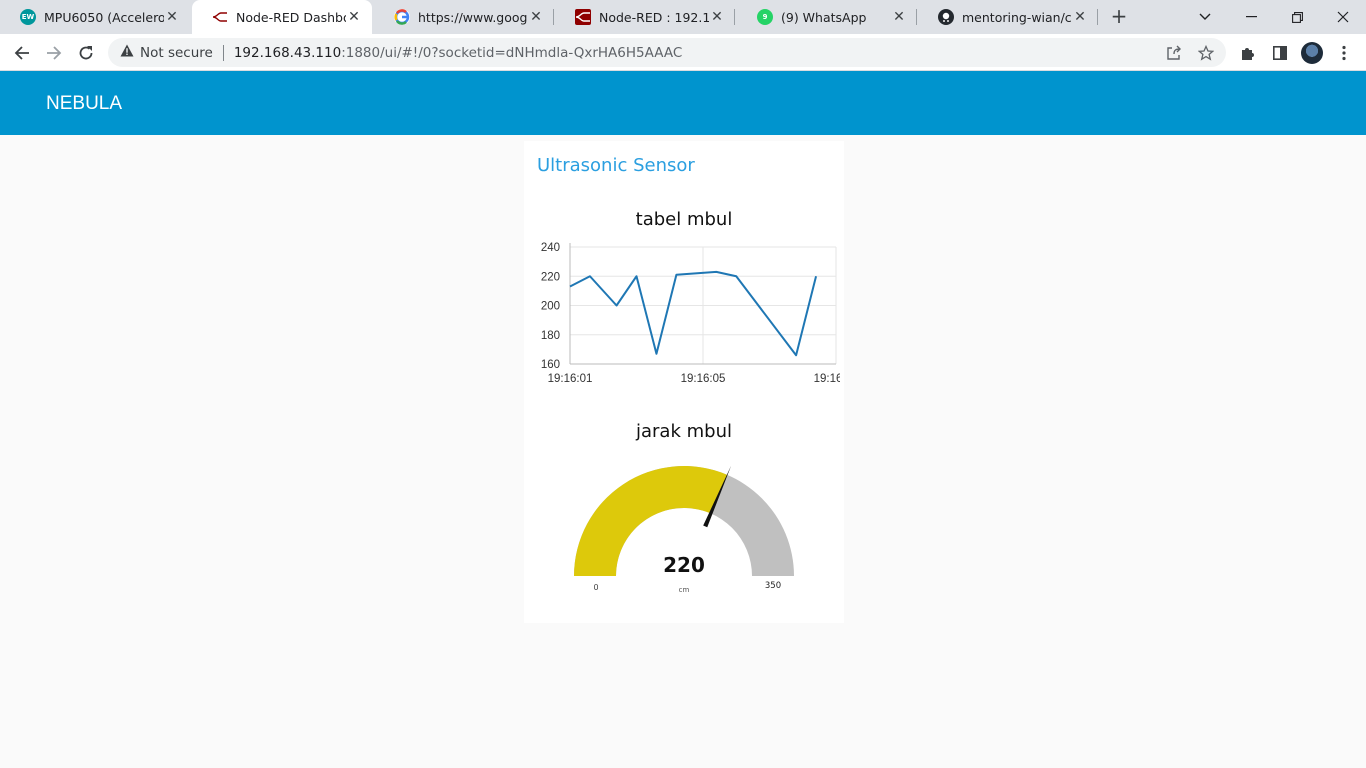 Image resolution: width=1366 pixels, height=768 pixels. I want to click on new-tab-button: +, so click(1119, 17).